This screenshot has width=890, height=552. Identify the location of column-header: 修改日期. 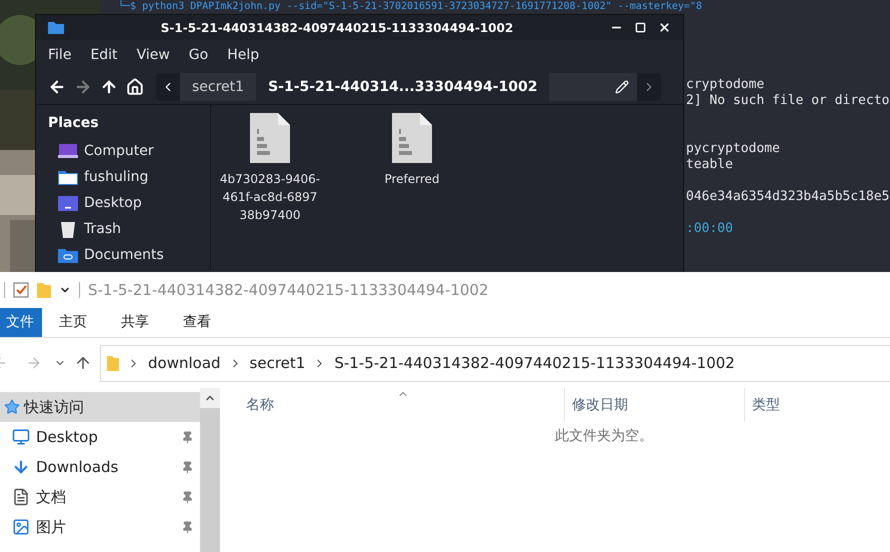
(655, 405).